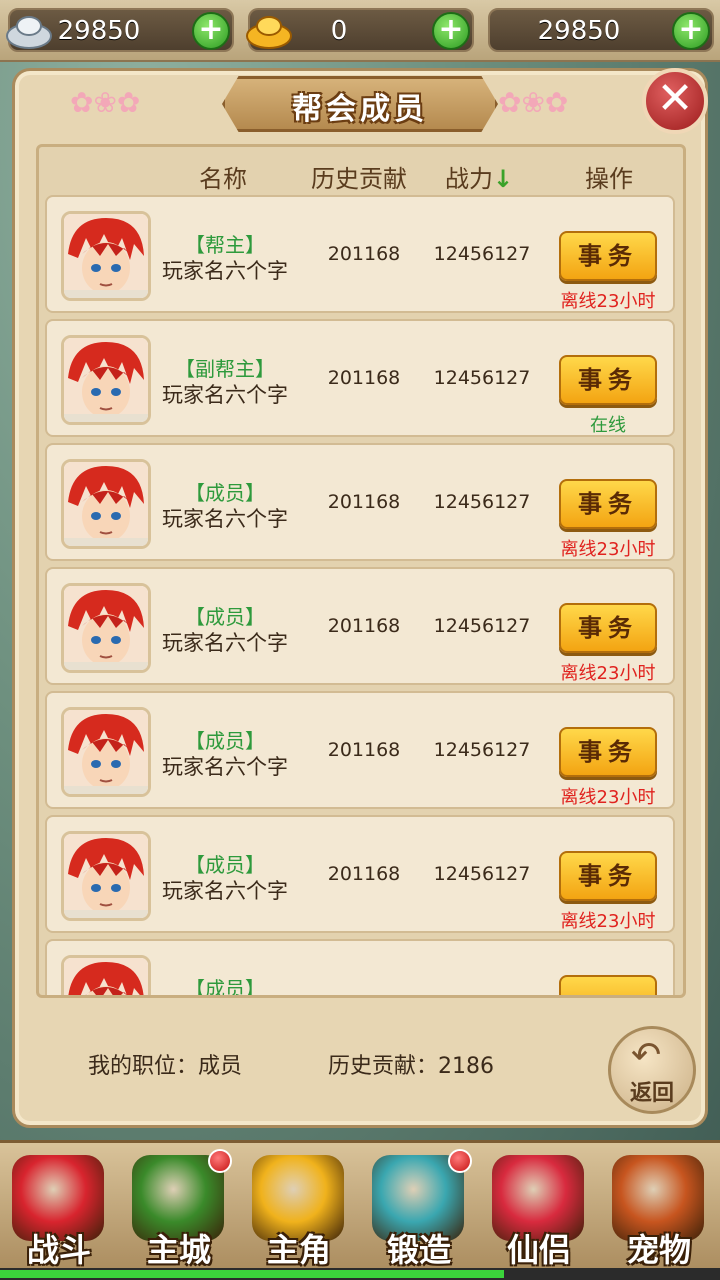 The height and width of the screenshot is (1280, 720). What do you see at coordinates (608, 985) in the screenshot?
I see `affairs-button` at bounding box center [608, 985].